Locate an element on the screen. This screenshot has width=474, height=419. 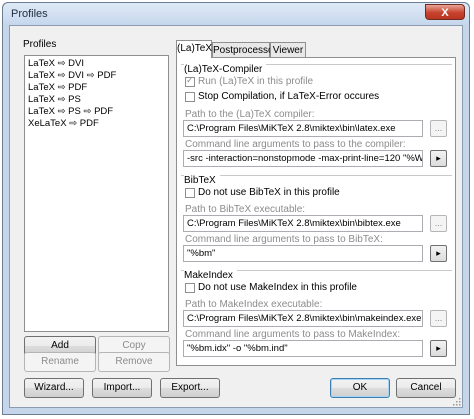
run-latex-checkbox is located at coordinates (190, 81).